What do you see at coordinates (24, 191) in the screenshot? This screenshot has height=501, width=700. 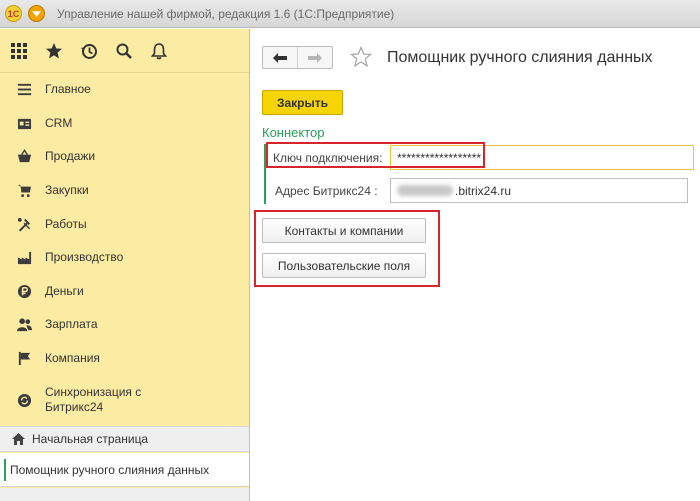 I see `cart-icon` at bounding box center [24, 191].